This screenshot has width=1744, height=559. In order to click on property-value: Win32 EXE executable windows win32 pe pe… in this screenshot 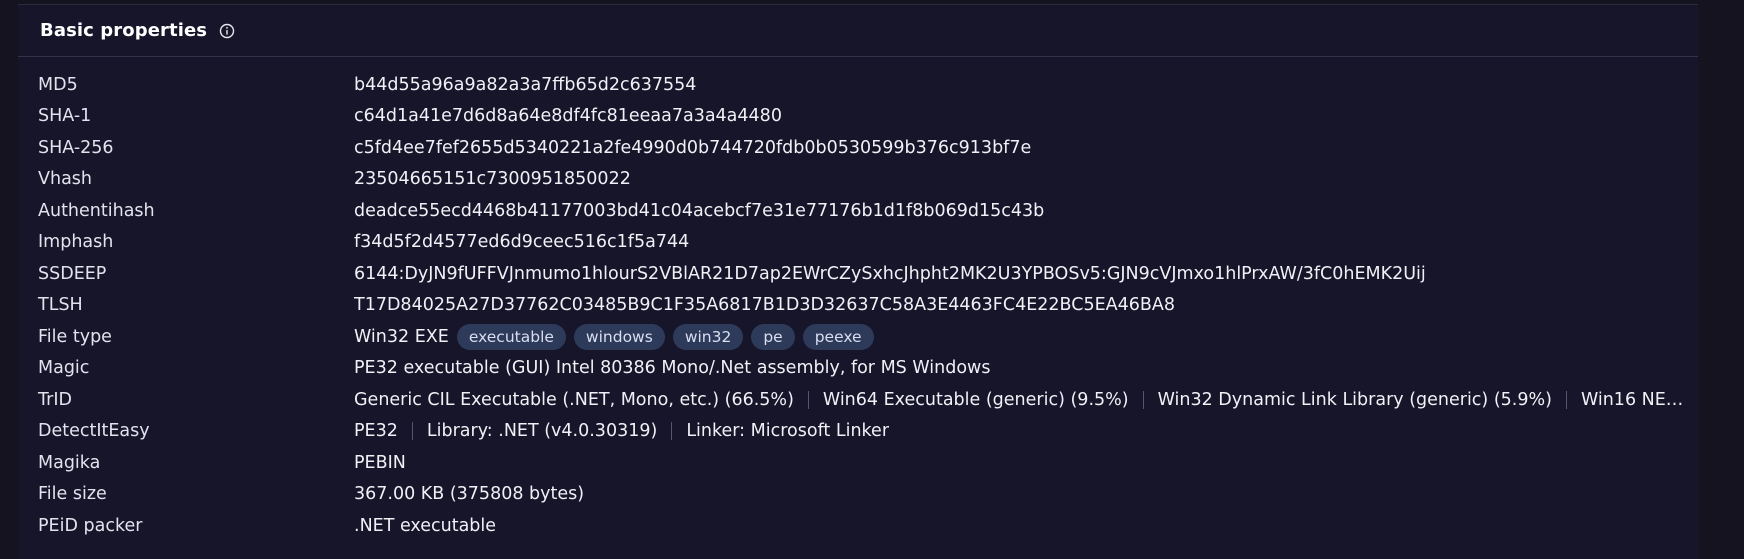, I will do `click(614, 336)`.